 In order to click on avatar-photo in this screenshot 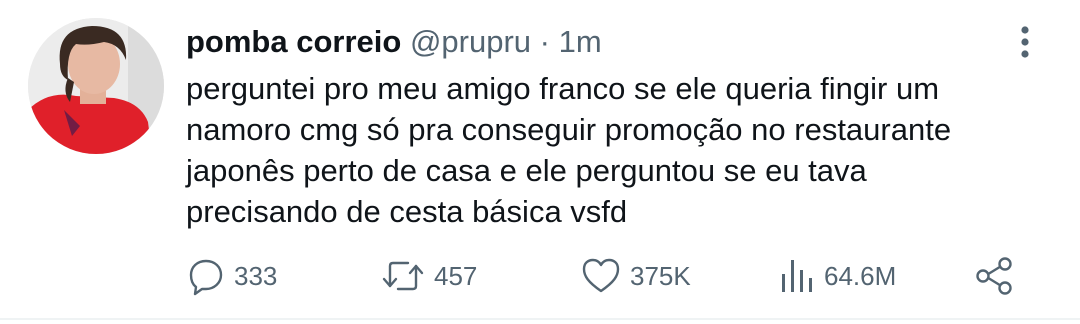, I will do `click(96, 86)`.